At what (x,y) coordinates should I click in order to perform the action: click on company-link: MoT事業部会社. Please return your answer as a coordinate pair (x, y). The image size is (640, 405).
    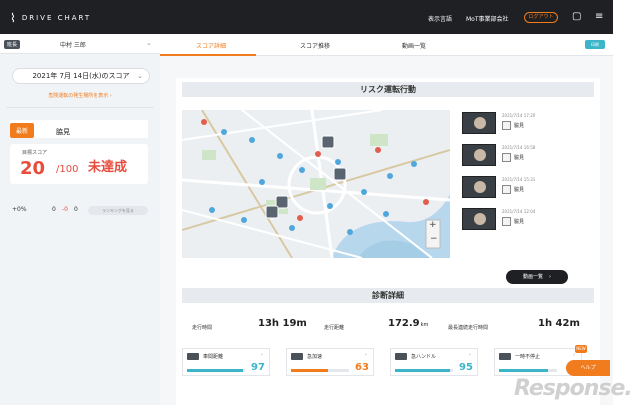
    Looking at the image, I should click on (487, 18).